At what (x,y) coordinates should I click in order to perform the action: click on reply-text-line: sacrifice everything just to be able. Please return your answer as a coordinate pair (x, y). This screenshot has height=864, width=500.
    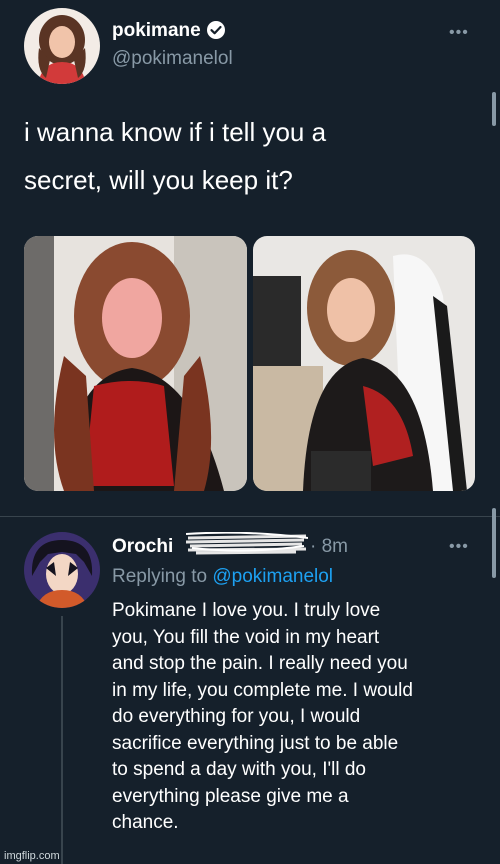
    Looking at the image, I should click on (255, 743).